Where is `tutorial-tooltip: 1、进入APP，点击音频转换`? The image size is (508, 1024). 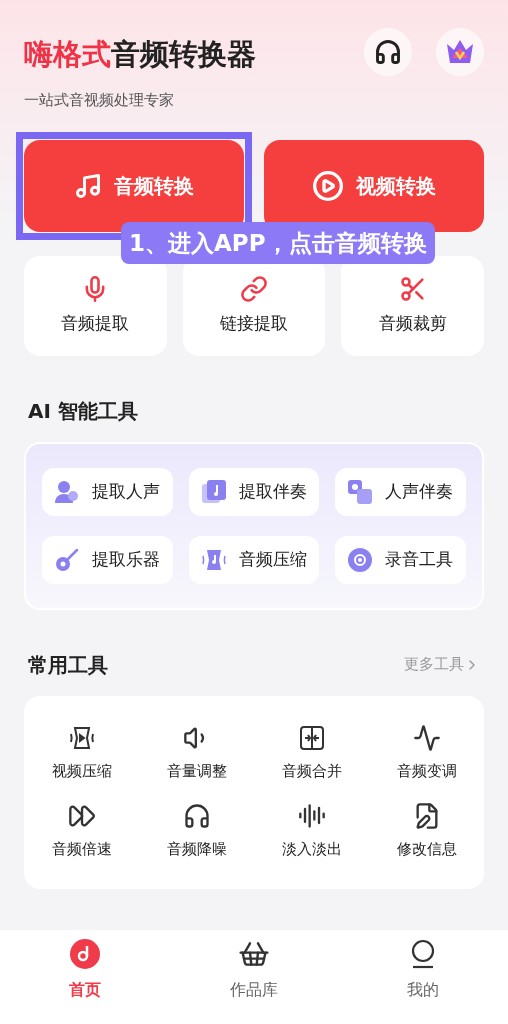
tutorial-tooltip: 1、进入APP，点击音频转换 is located at coordinates (278, 242).